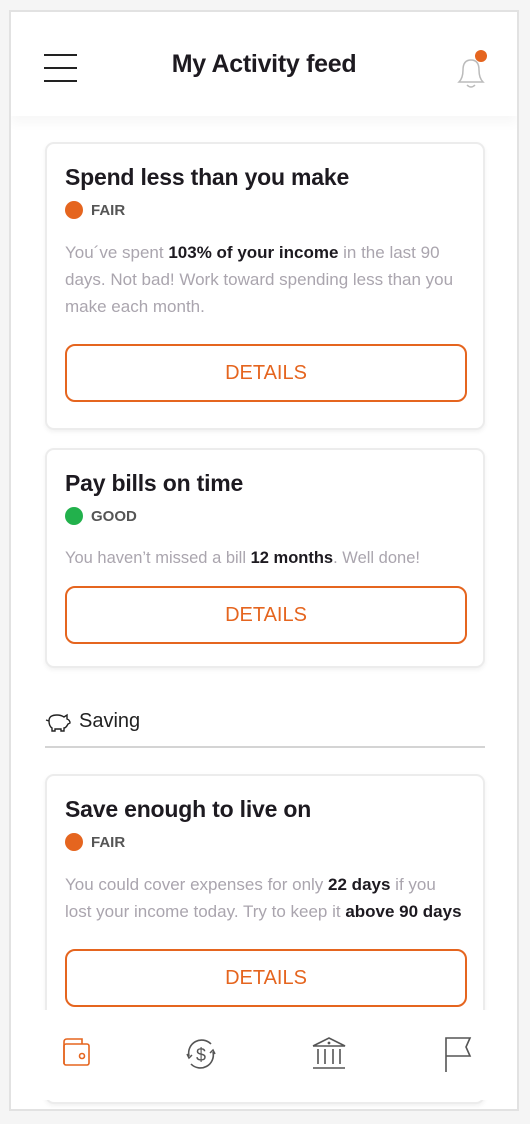 The height and width of the screenshot is (1124, 530). What do you see at coordinates (158, 558) in the screenshot?
I see `desc-text: You haven’t missed a bill` at bounding box center [158, 558].